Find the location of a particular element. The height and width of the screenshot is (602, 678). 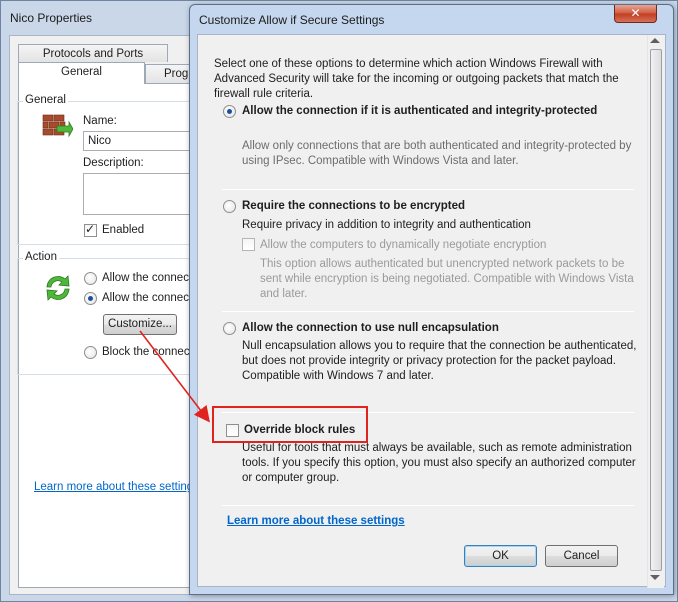

tab-protocols-and-ports: Protocols and Ports is located at coordinates (93, 53).